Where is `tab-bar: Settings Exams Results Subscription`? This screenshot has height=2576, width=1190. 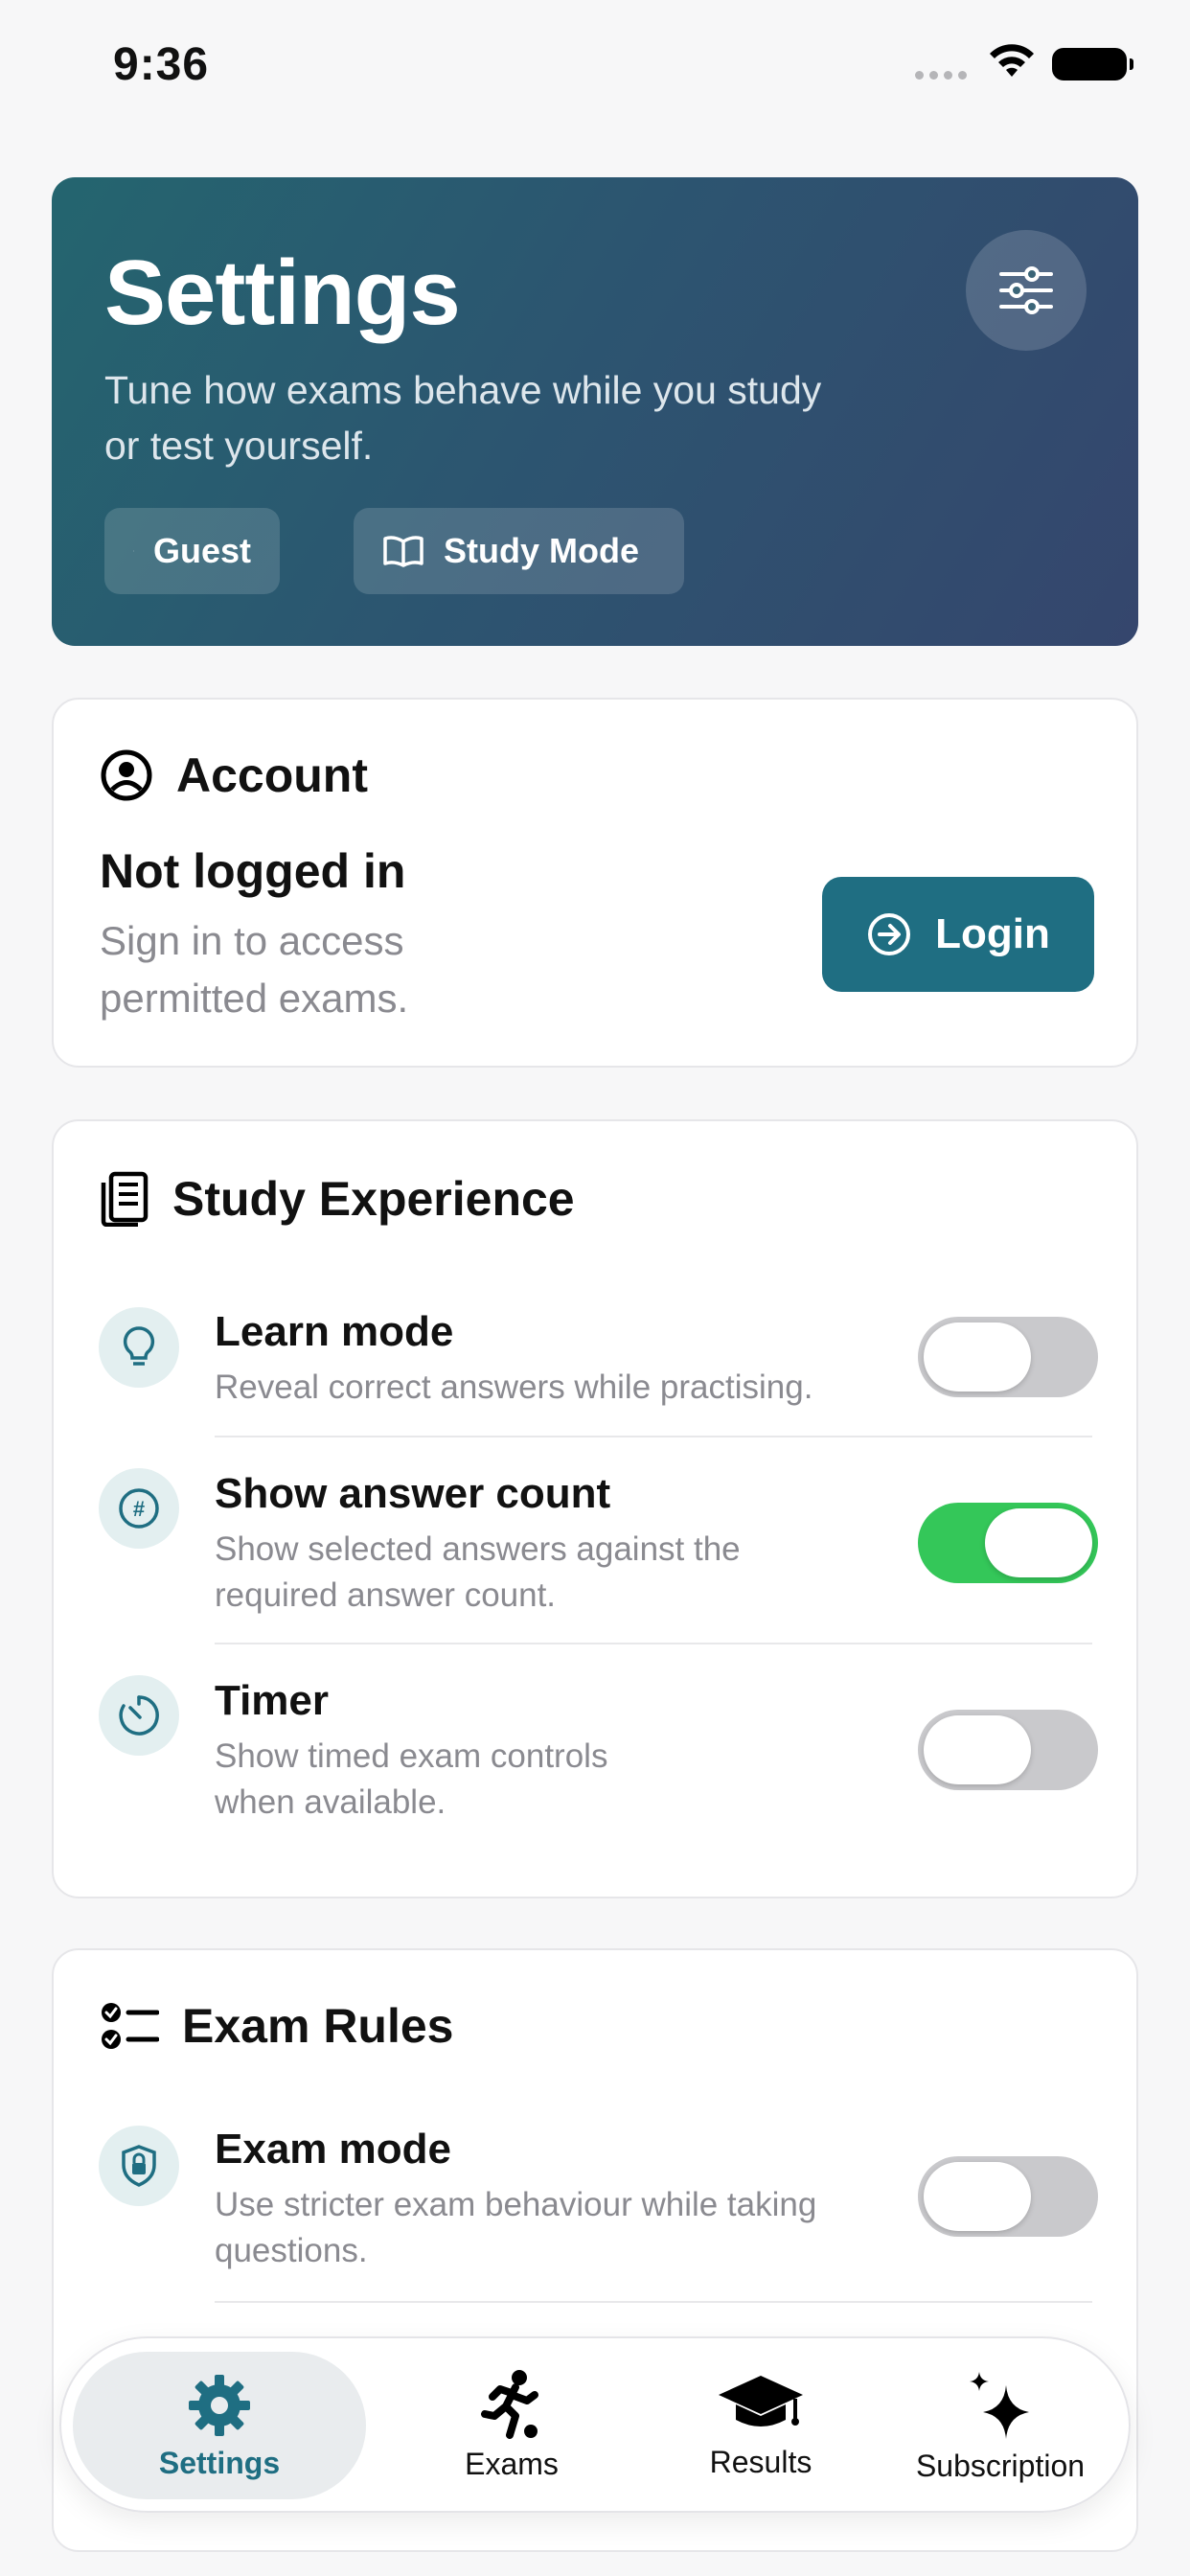
tab-bar: Settings Exams Results Subscription is located at coordinates (595, 2424).